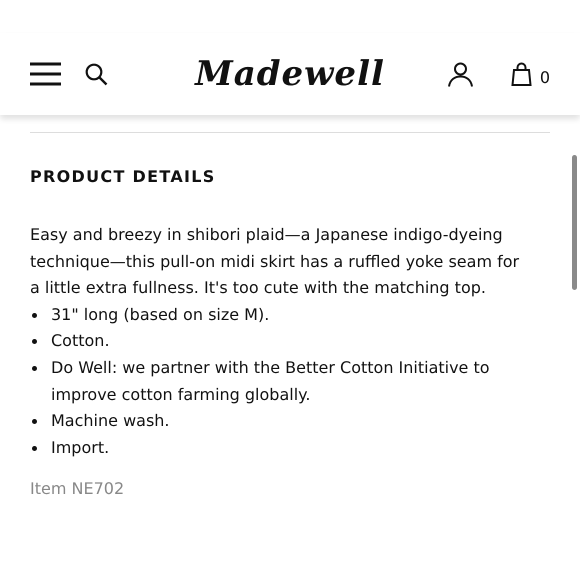 The height and width of the screenshot is (580, 580). Describe the element at coordinates (80, 447) in the screenshot. I see `list-item: Import.` at that location.